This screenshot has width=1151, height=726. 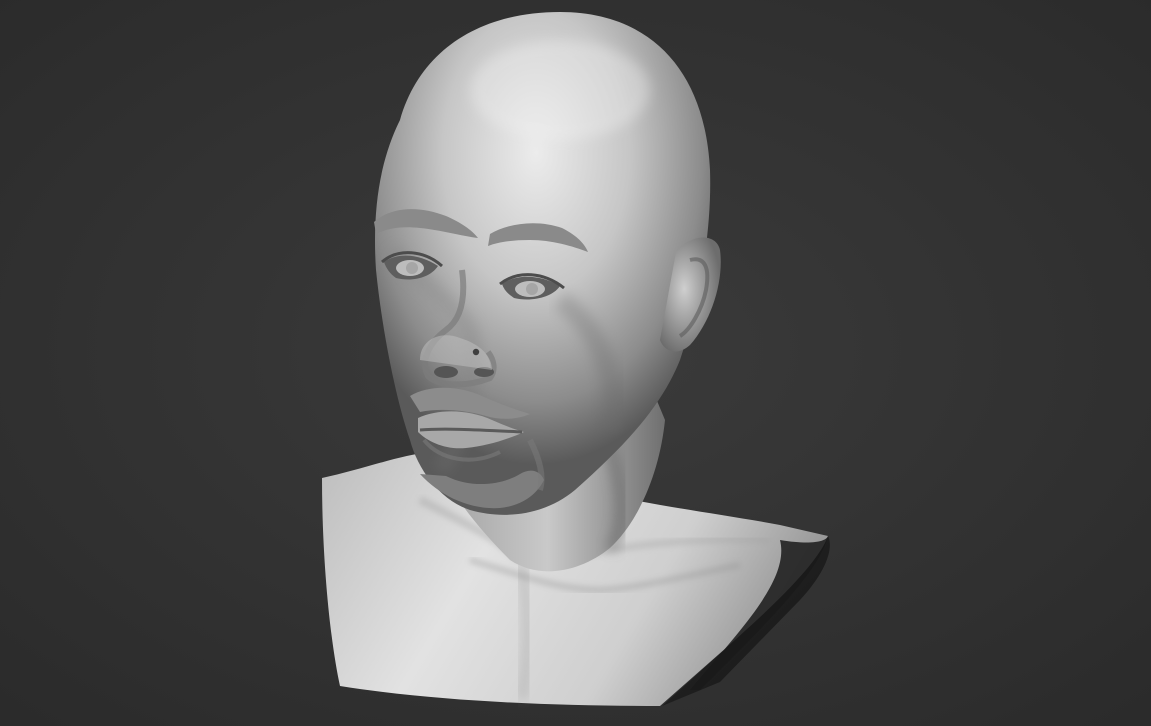 I want to click on nose-piercing, so click(x=476, y=352).